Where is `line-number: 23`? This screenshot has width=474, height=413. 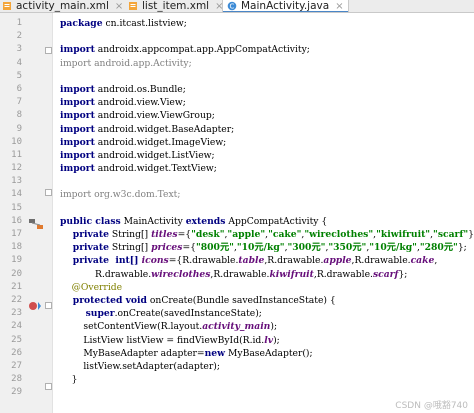
line-number: 23 is located at coordinates (16, 313).